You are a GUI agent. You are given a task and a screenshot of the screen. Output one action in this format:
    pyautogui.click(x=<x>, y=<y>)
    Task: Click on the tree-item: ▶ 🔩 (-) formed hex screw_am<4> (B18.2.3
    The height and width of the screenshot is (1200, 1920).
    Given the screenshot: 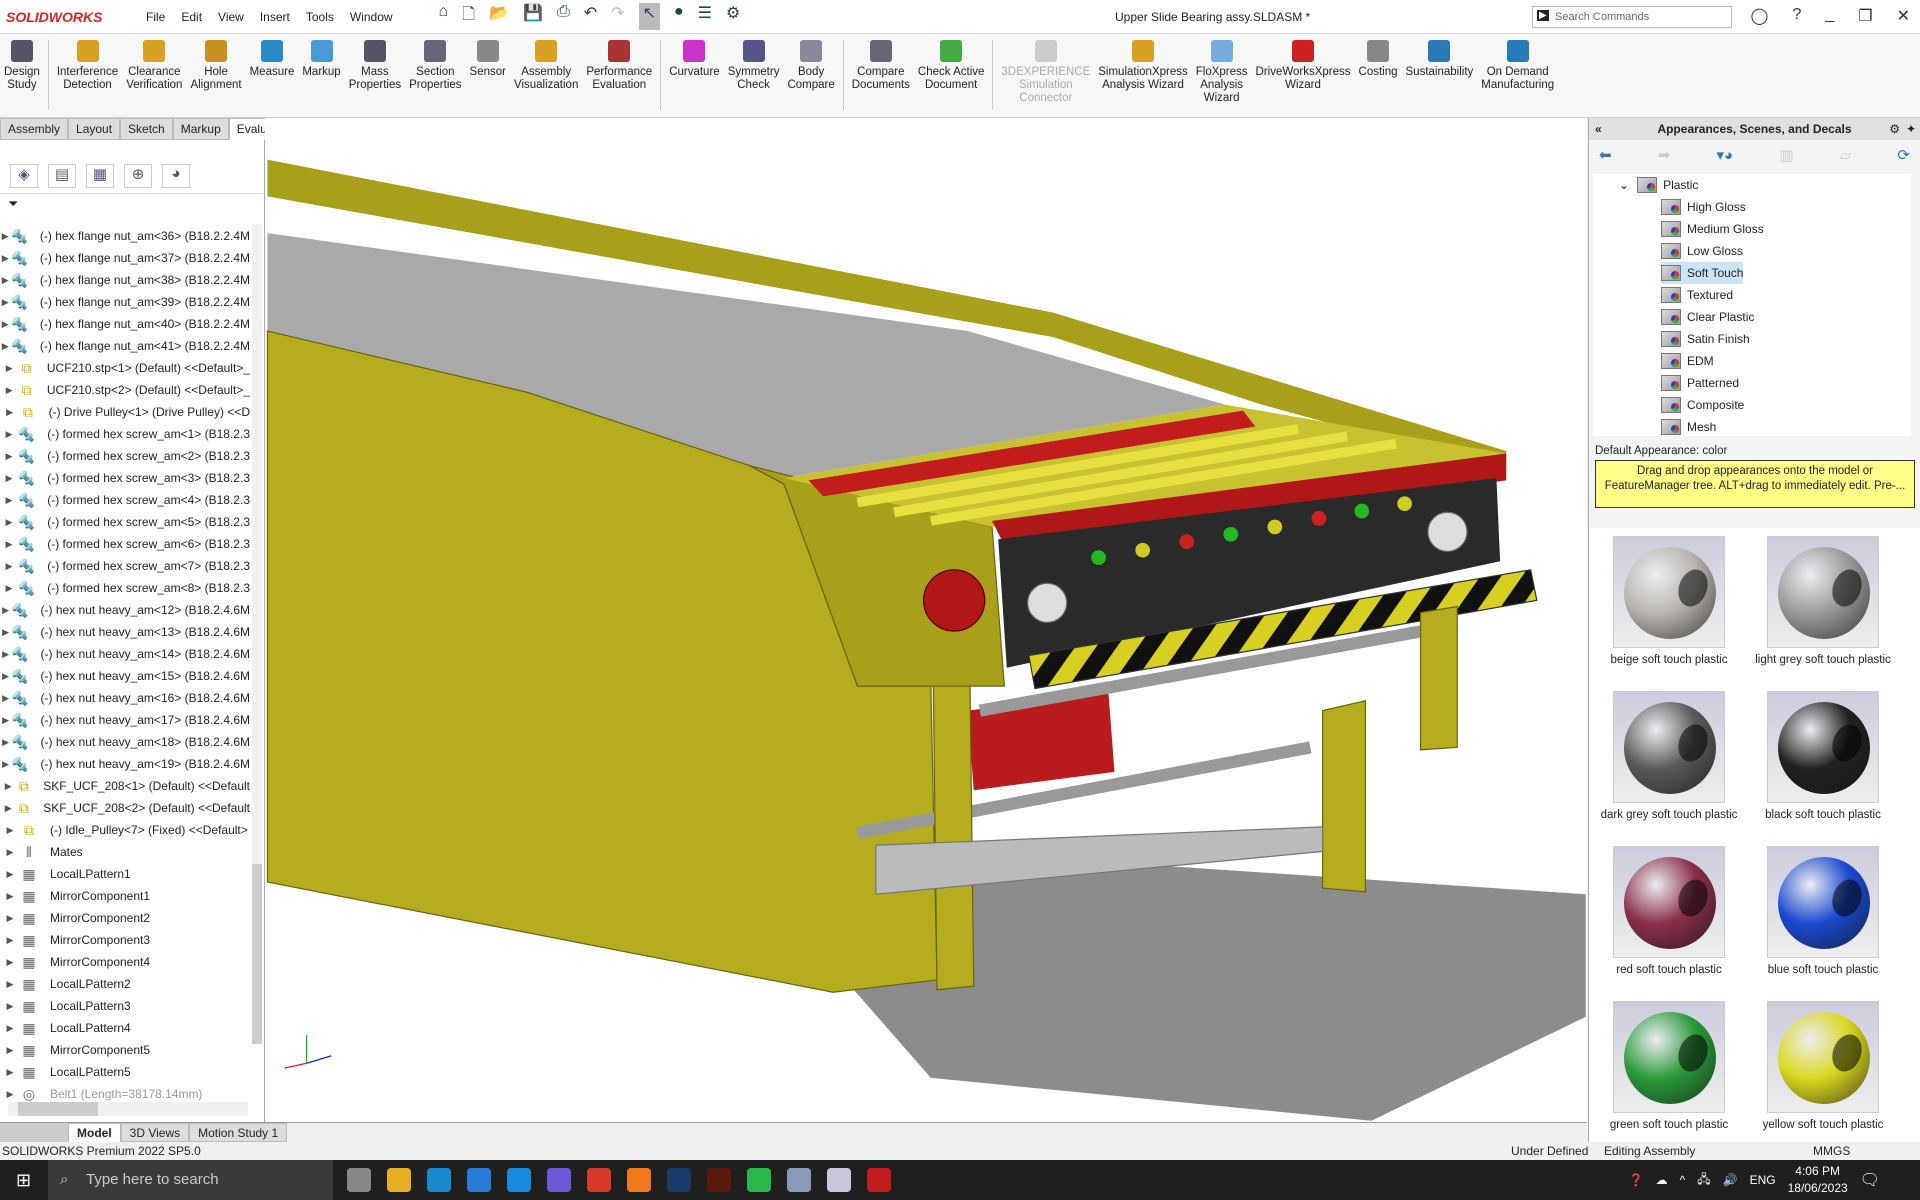 What is the action you would take?
    pyautogui.click(x=125, y=500)
    